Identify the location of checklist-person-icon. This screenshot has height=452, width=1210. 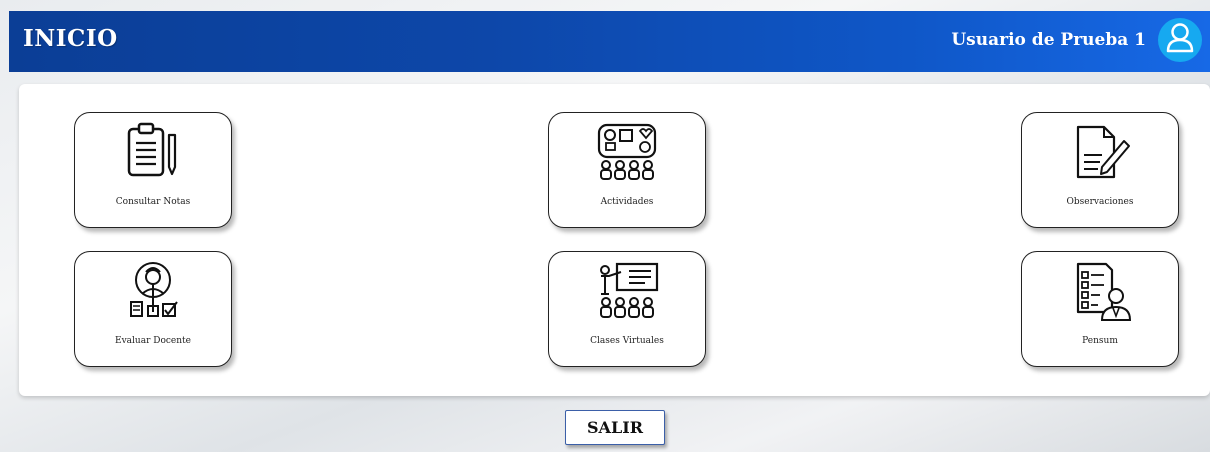
(1100, 292).